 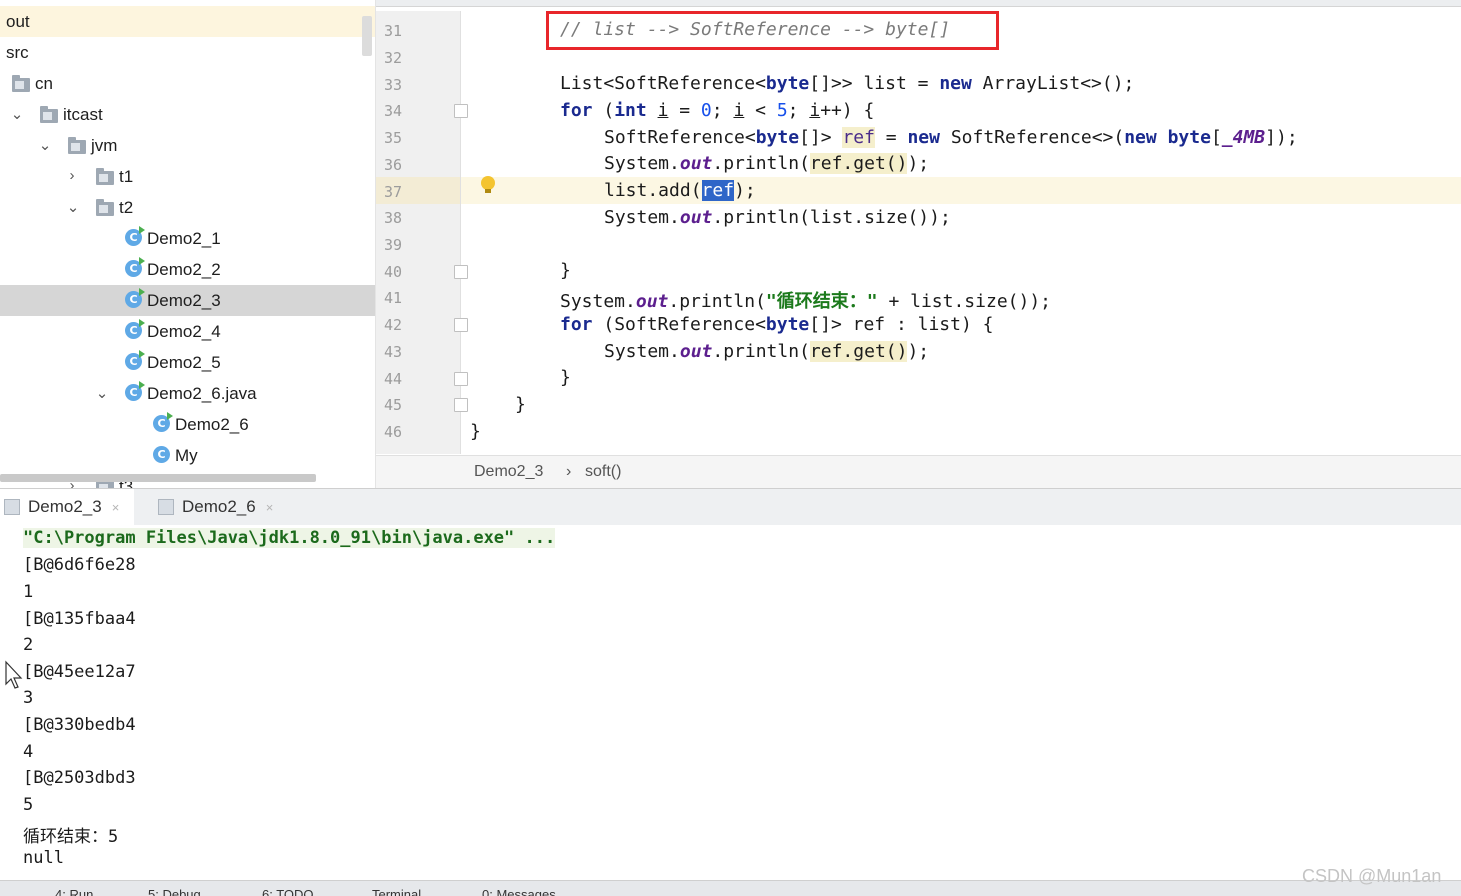 I want to click on code-line-45: }, so click(x=520, y=404).